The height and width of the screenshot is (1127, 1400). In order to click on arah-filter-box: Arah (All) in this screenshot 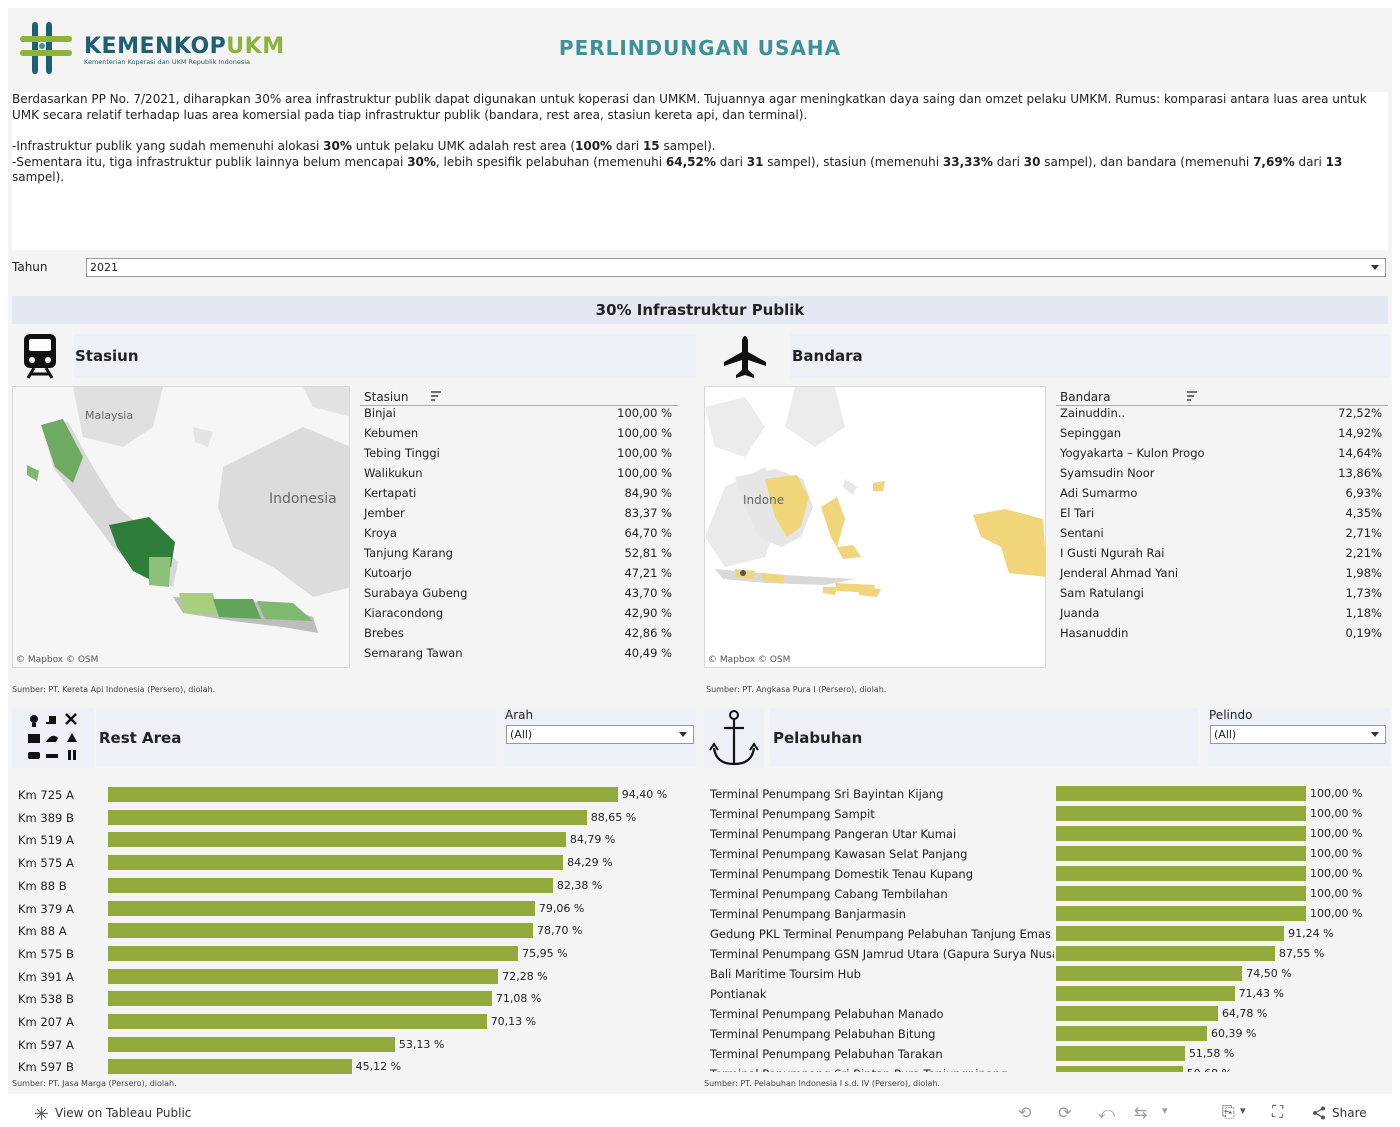, I will do `click(600, 737)`.